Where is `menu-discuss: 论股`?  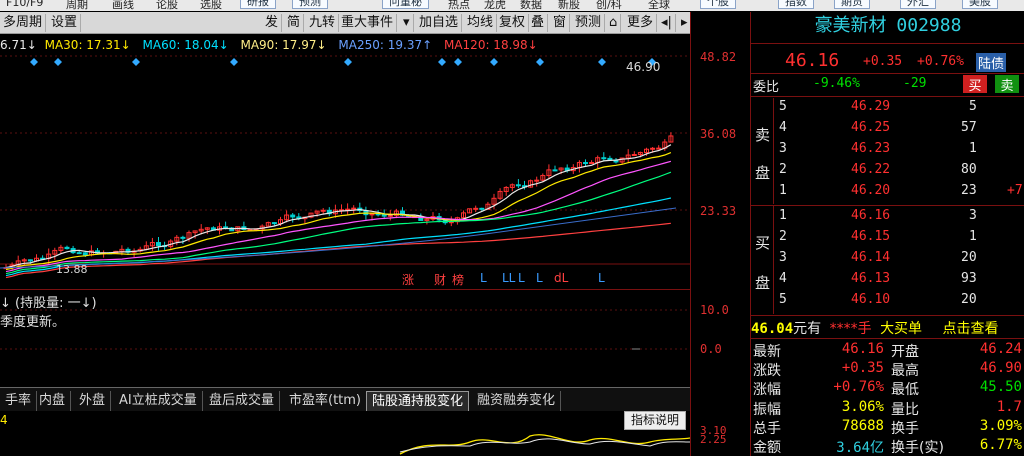
menu-discuss: 论股 is located at coordinates (167, 5).